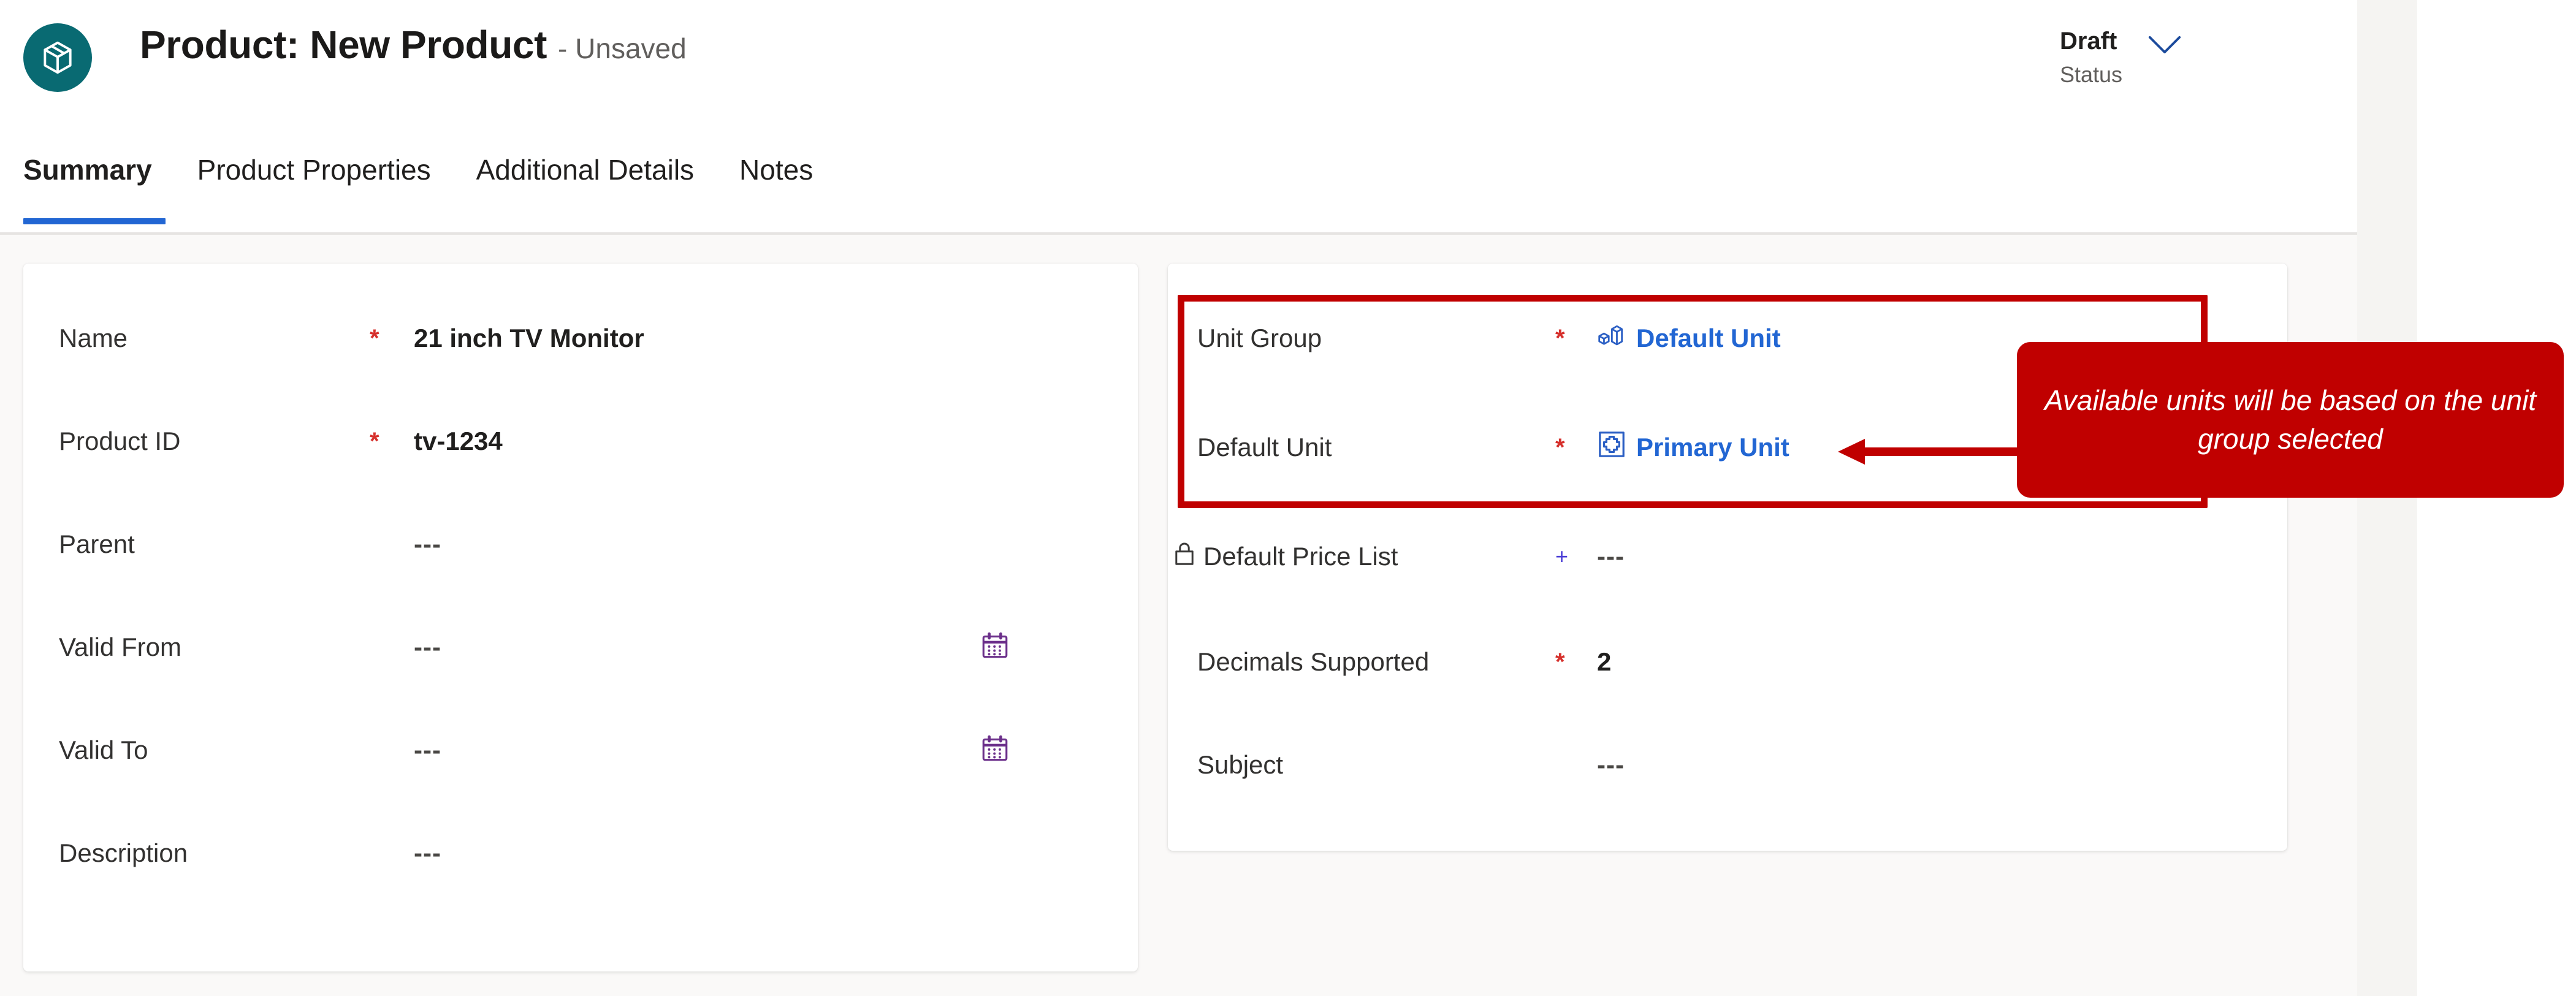  I want to click on field-row-subject: Subject ---, so click(1727, 765).